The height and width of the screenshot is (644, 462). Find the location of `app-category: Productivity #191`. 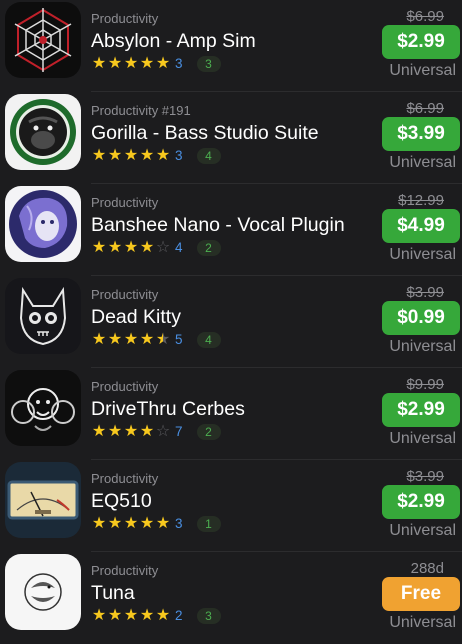

app-category: Productivity #191 is located at coordinates (141, 110).